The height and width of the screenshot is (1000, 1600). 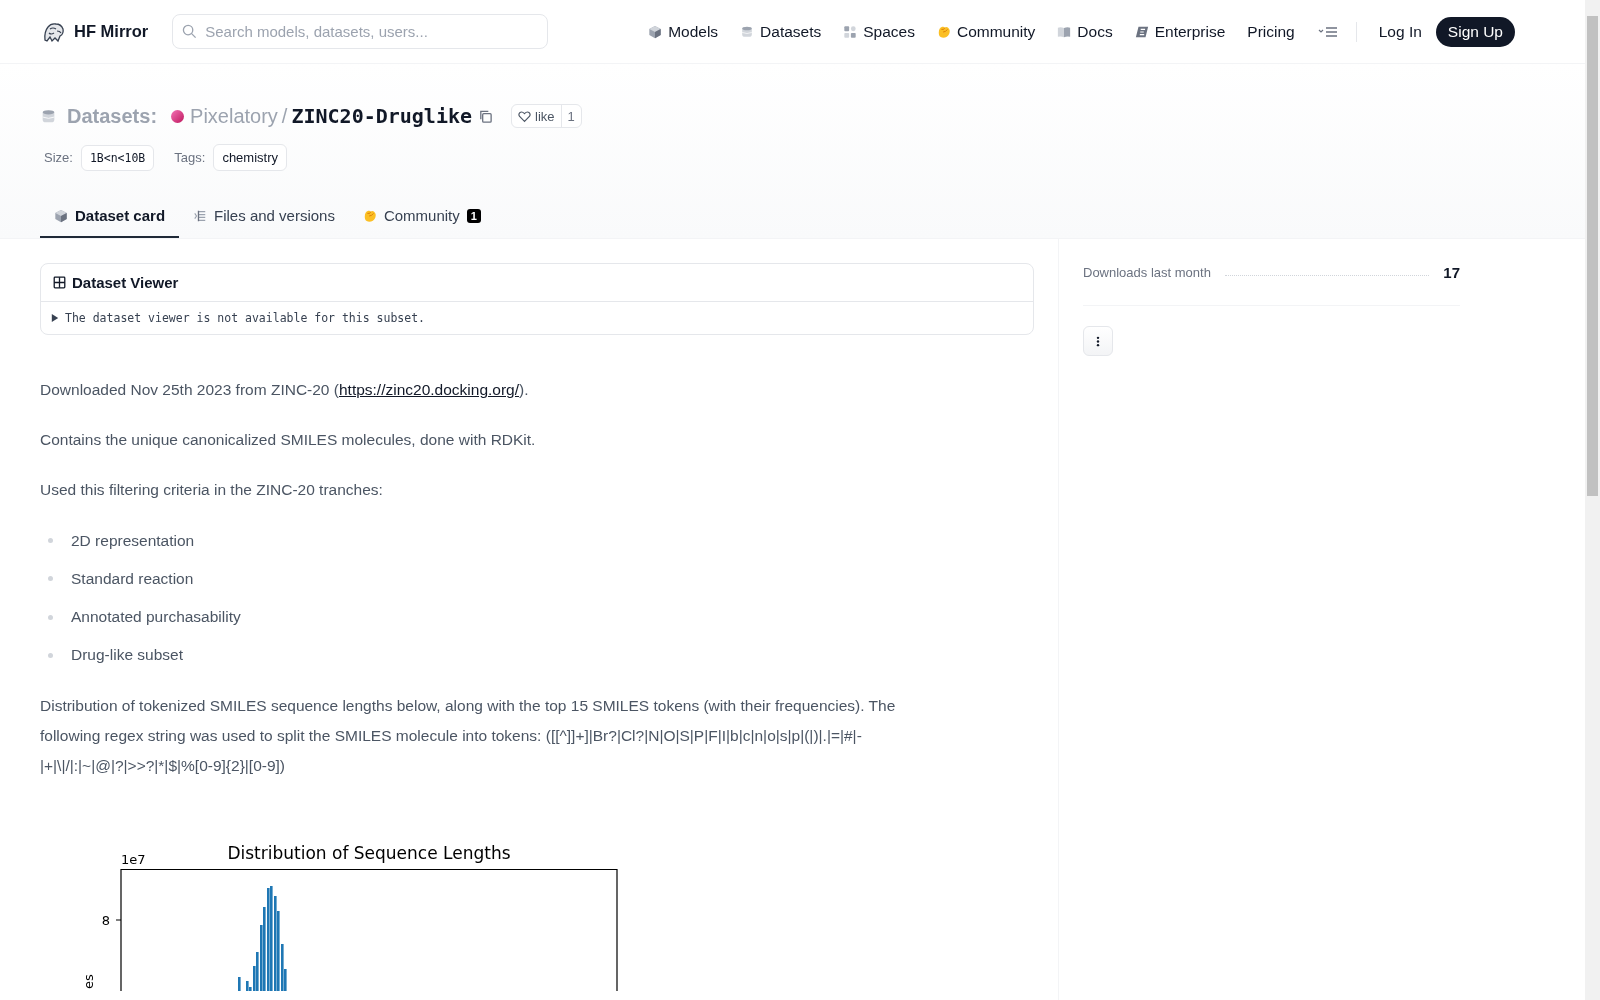 I want to click on size-tag: 1B<n<10B, so click(x=117, y=157).